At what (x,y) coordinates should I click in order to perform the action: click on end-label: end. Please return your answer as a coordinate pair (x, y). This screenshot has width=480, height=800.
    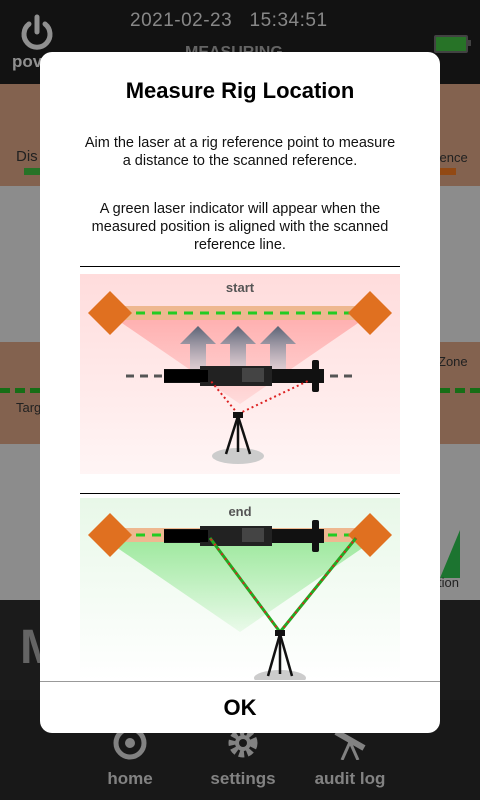
    Looking at the image, I should click on (239, 511).